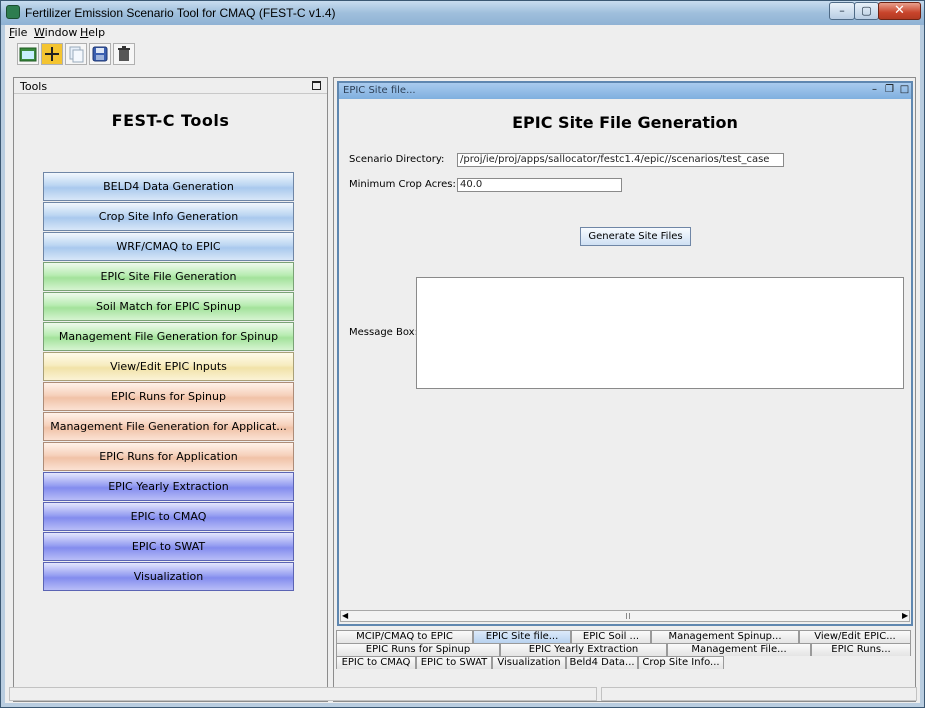 The height and width of the screenshot is (708, 925). What do you see at coordinates (168, 396) in the screenshot?
I see `tool-button-epic-runs-spinup: EPIC Runs for Spinup` at bounding box center [168, 396].